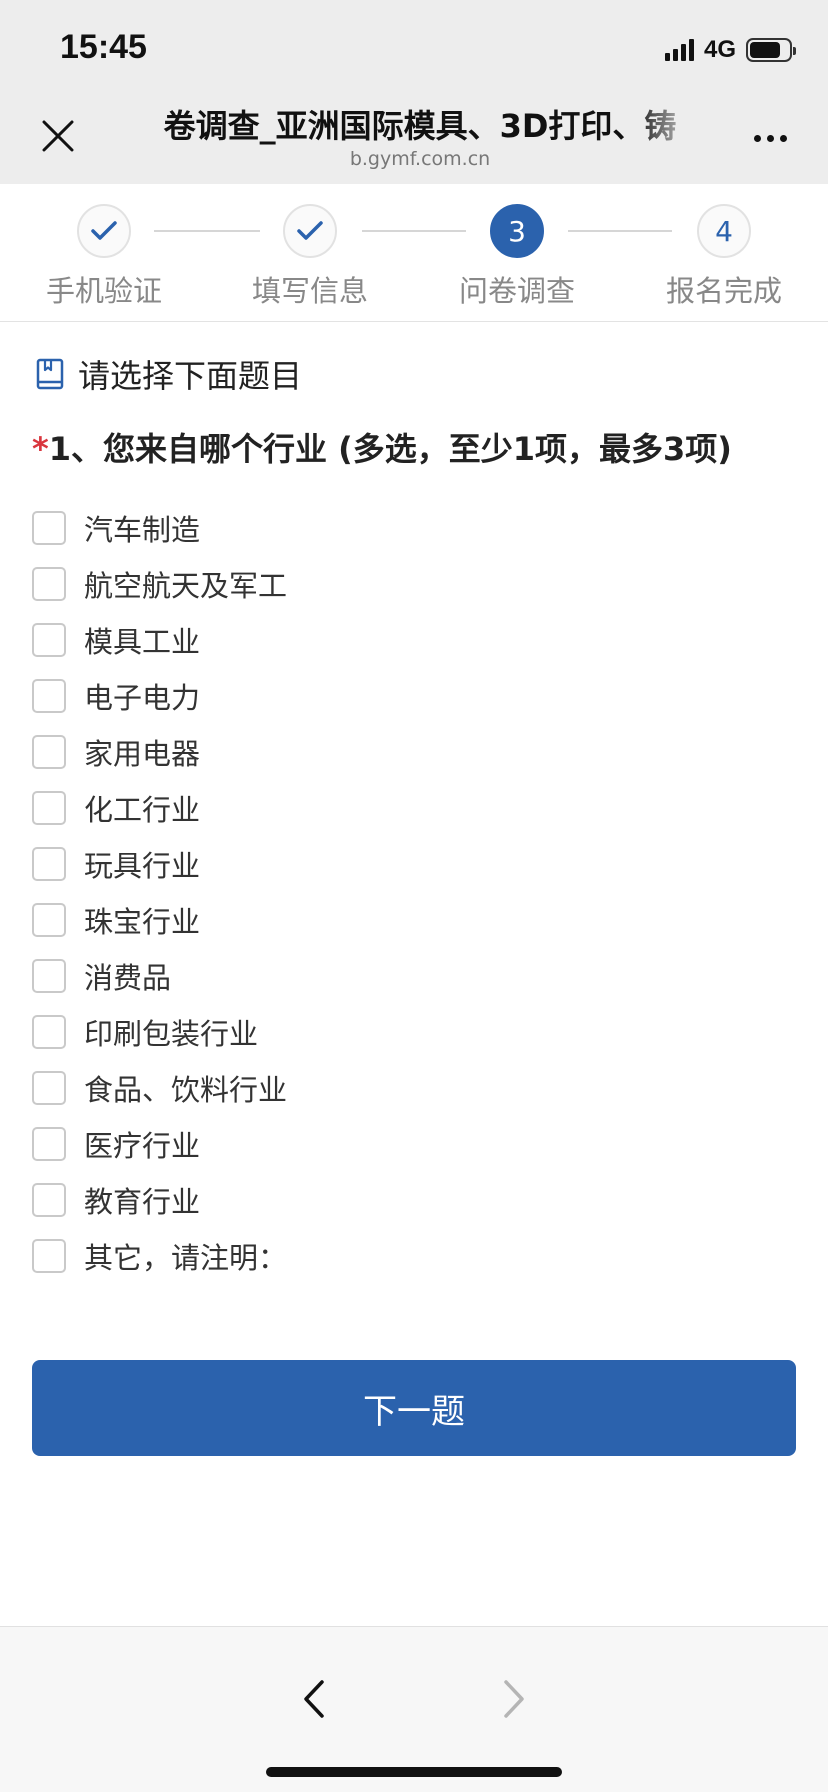 This screenshot has height=1792, width=828. I want to click on close-button, so click(58, 136).